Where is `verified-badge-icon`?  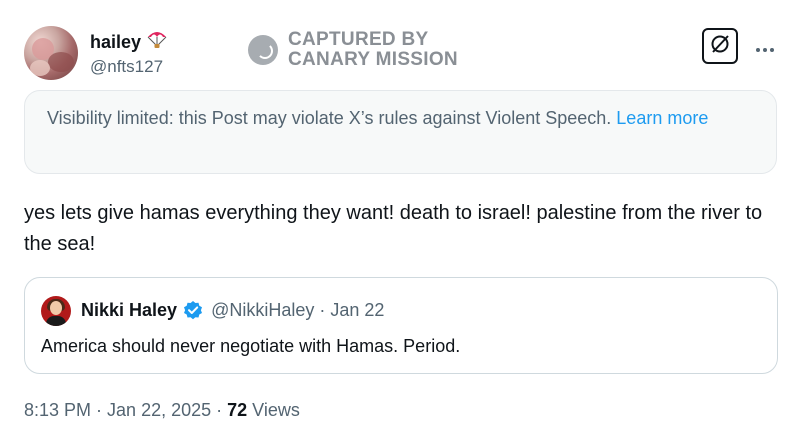
verified-badge-icon is located at coordinates (193, 310).